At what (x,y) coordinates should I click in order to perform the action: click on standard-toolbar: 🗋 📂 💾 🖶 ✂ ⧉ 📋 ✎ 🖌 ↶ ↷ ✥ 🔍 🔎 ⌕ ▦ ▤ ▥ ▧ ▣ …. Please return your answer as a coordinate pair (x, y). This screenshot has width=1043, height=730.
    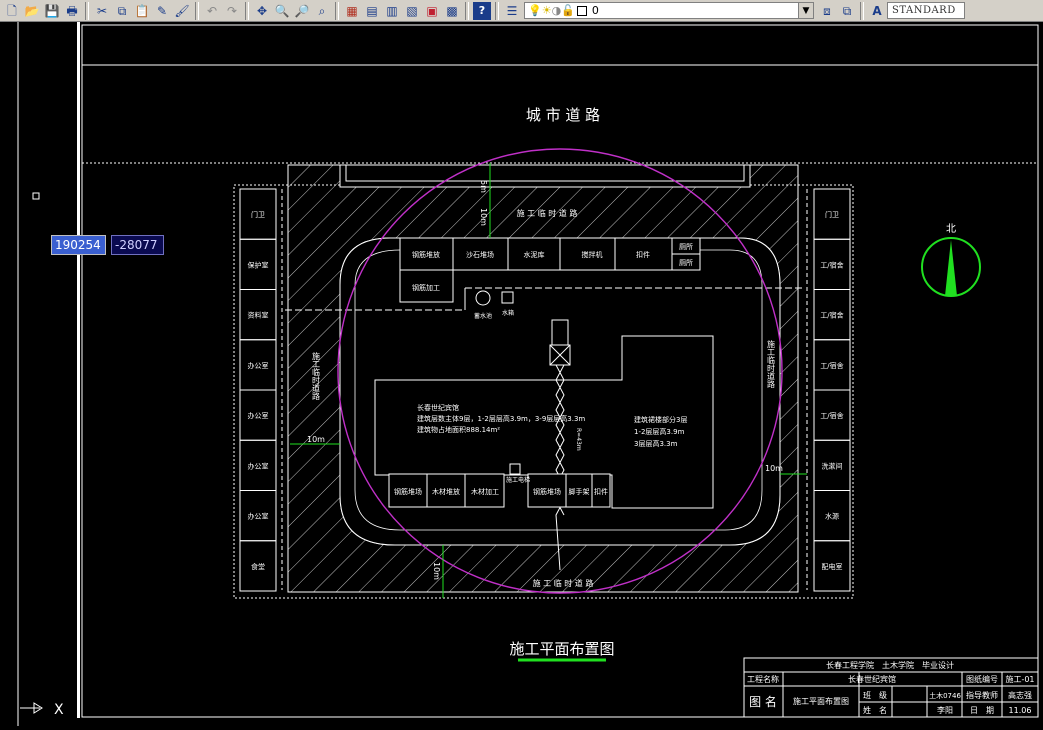
    Looking at the image, I should click on (521, 11).